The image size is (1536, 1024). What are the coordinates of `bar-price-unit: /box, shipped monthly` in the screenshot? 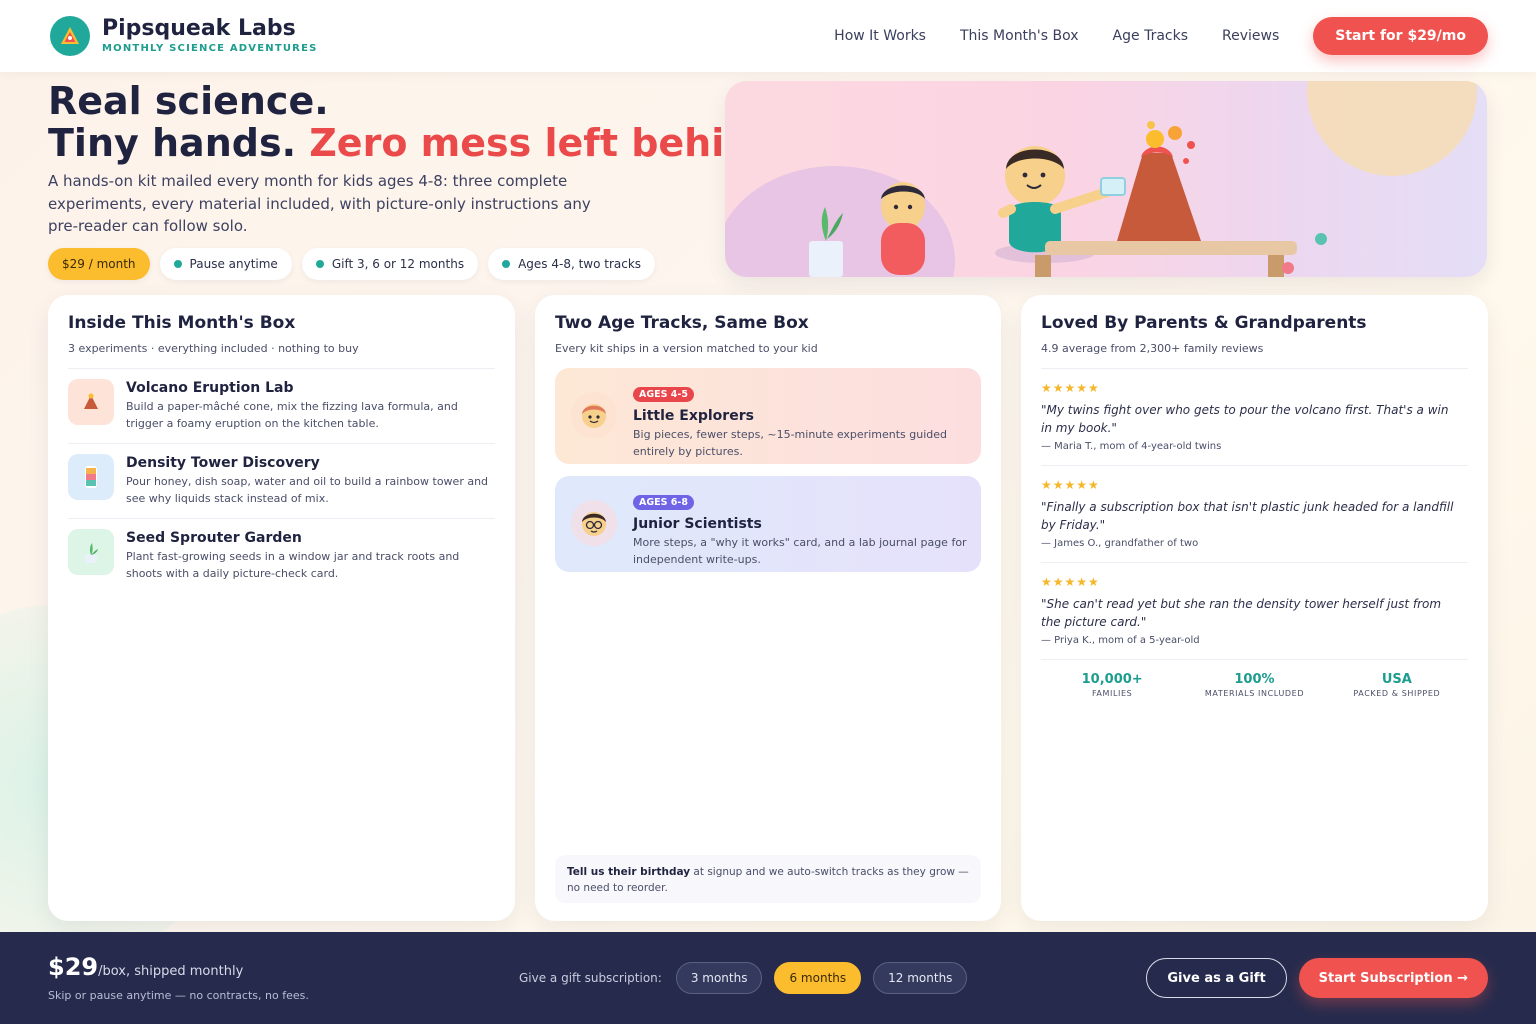 It's located at (171, 971).